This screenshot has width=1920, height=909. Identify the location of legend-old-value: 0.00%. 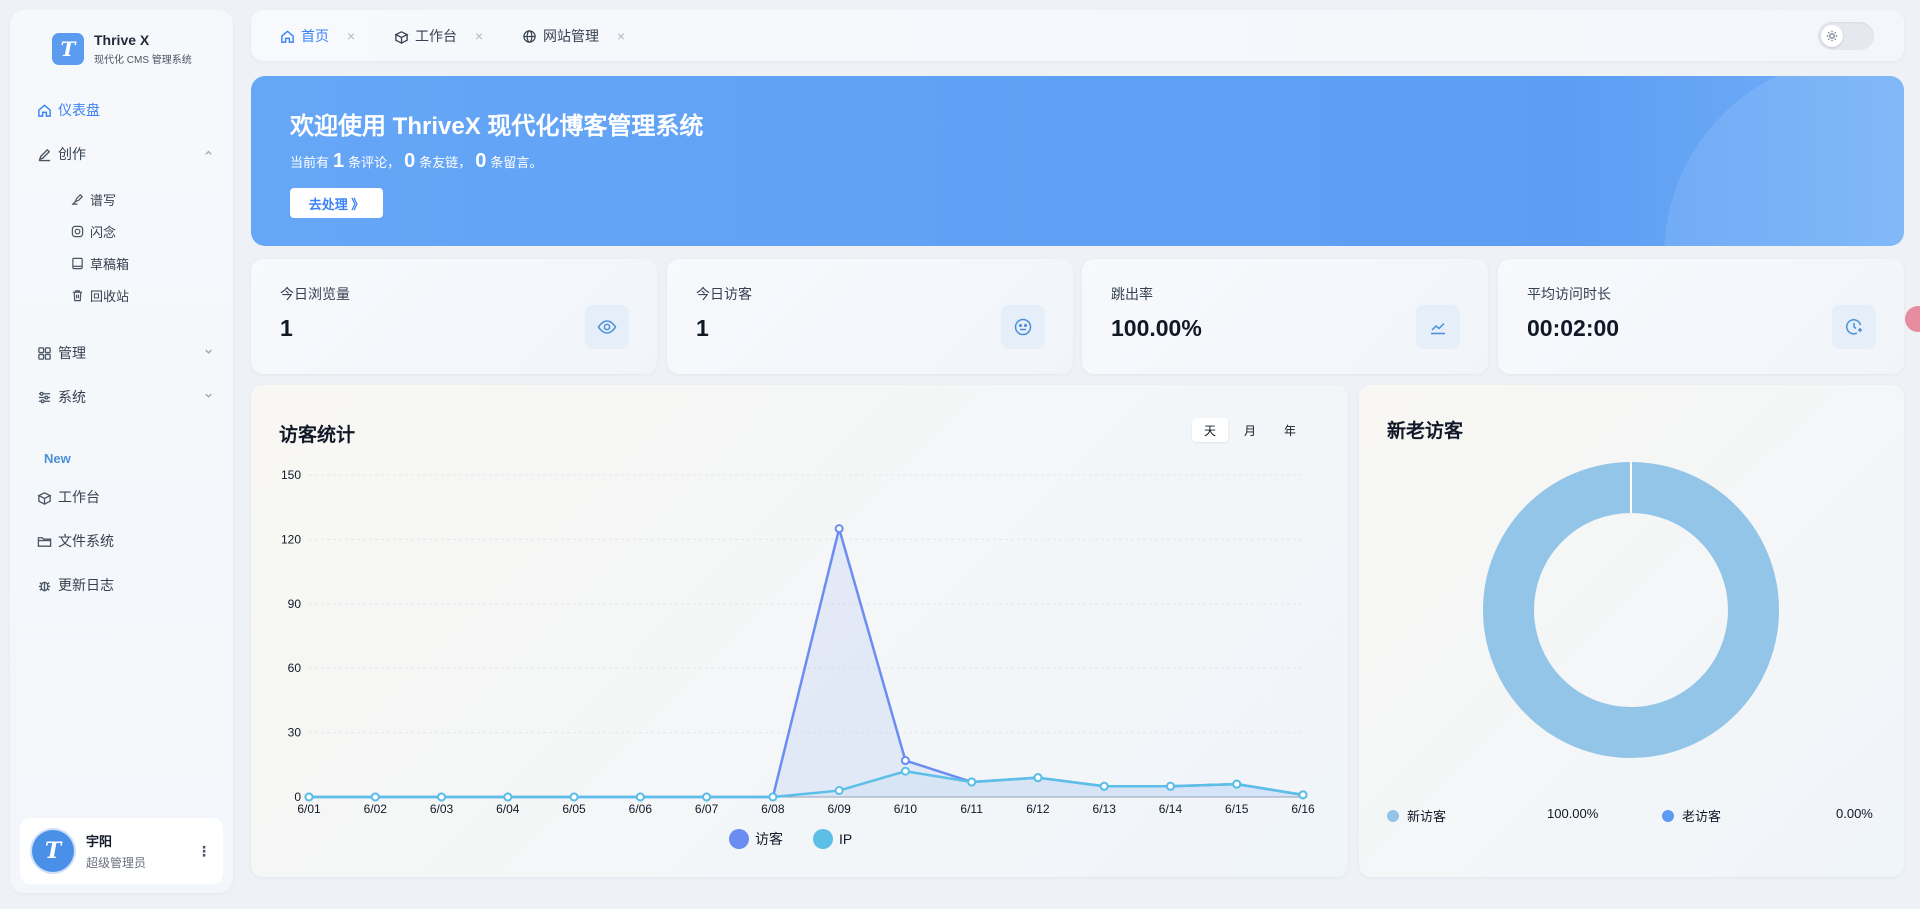
(1854, 813).